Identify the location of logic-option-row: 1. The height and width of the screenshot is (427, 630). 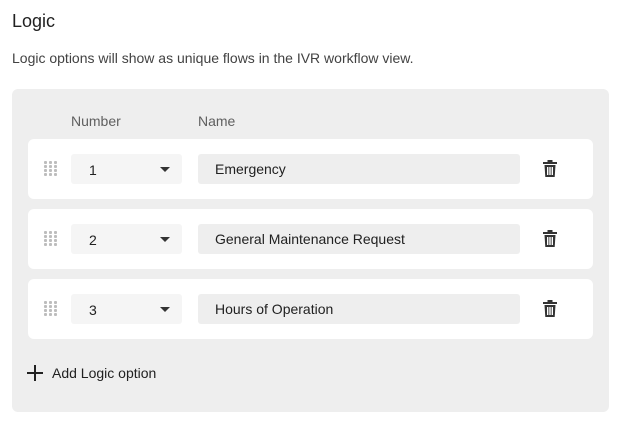
(310, 169).